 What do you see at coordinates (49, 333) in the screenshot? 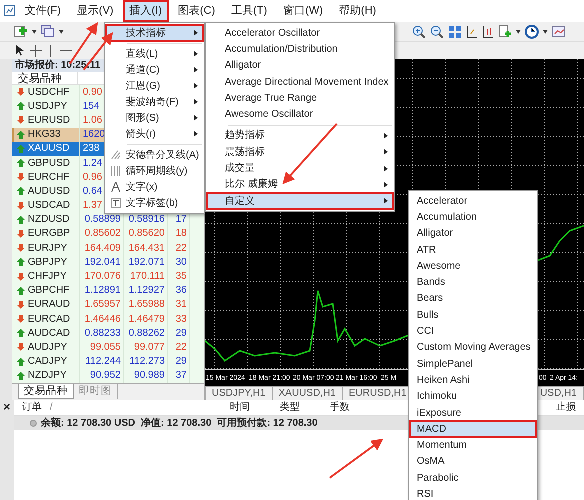
I see `symbol-name: AUDCAD` at bounding box center [49, 333].